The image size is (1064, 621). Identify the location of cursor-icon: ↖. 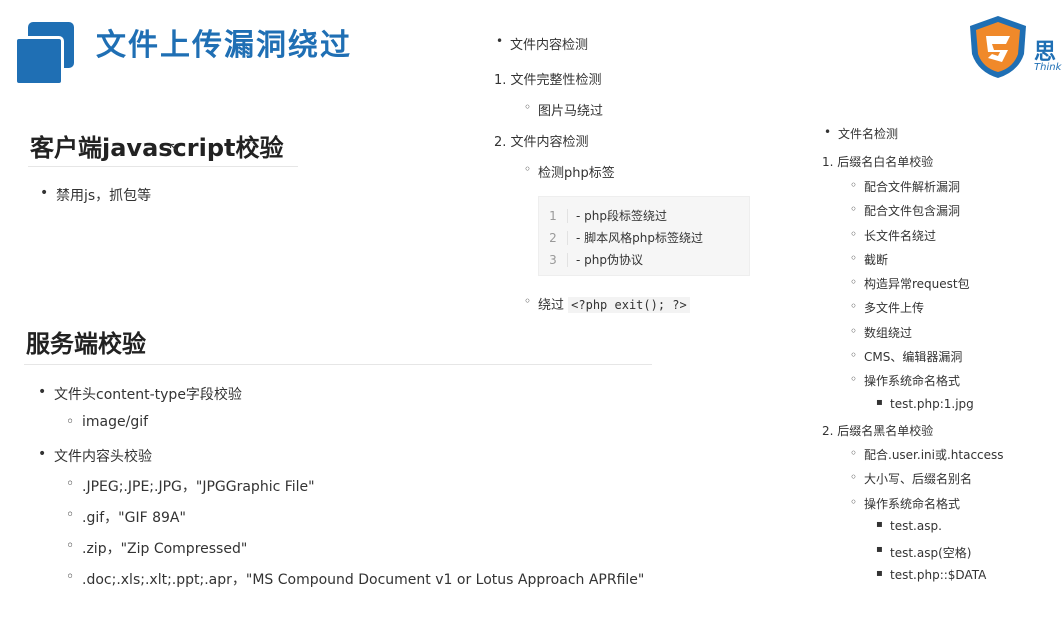
(174, 148).